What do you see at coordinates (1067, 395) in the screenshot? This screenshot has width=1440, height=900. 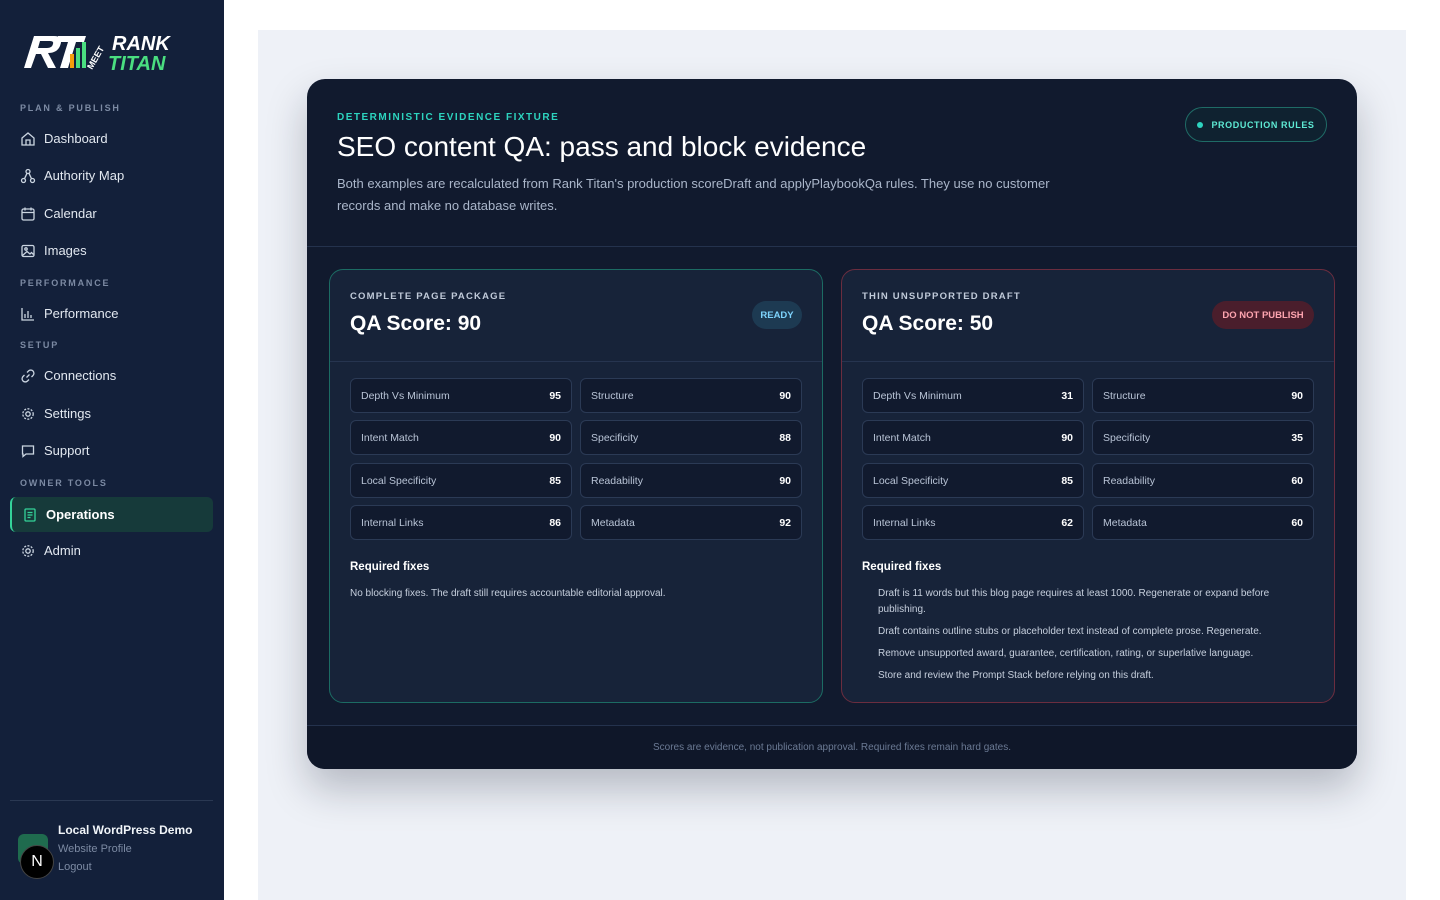 I see `metric-value: 31` at bounding box center [1067, 395].